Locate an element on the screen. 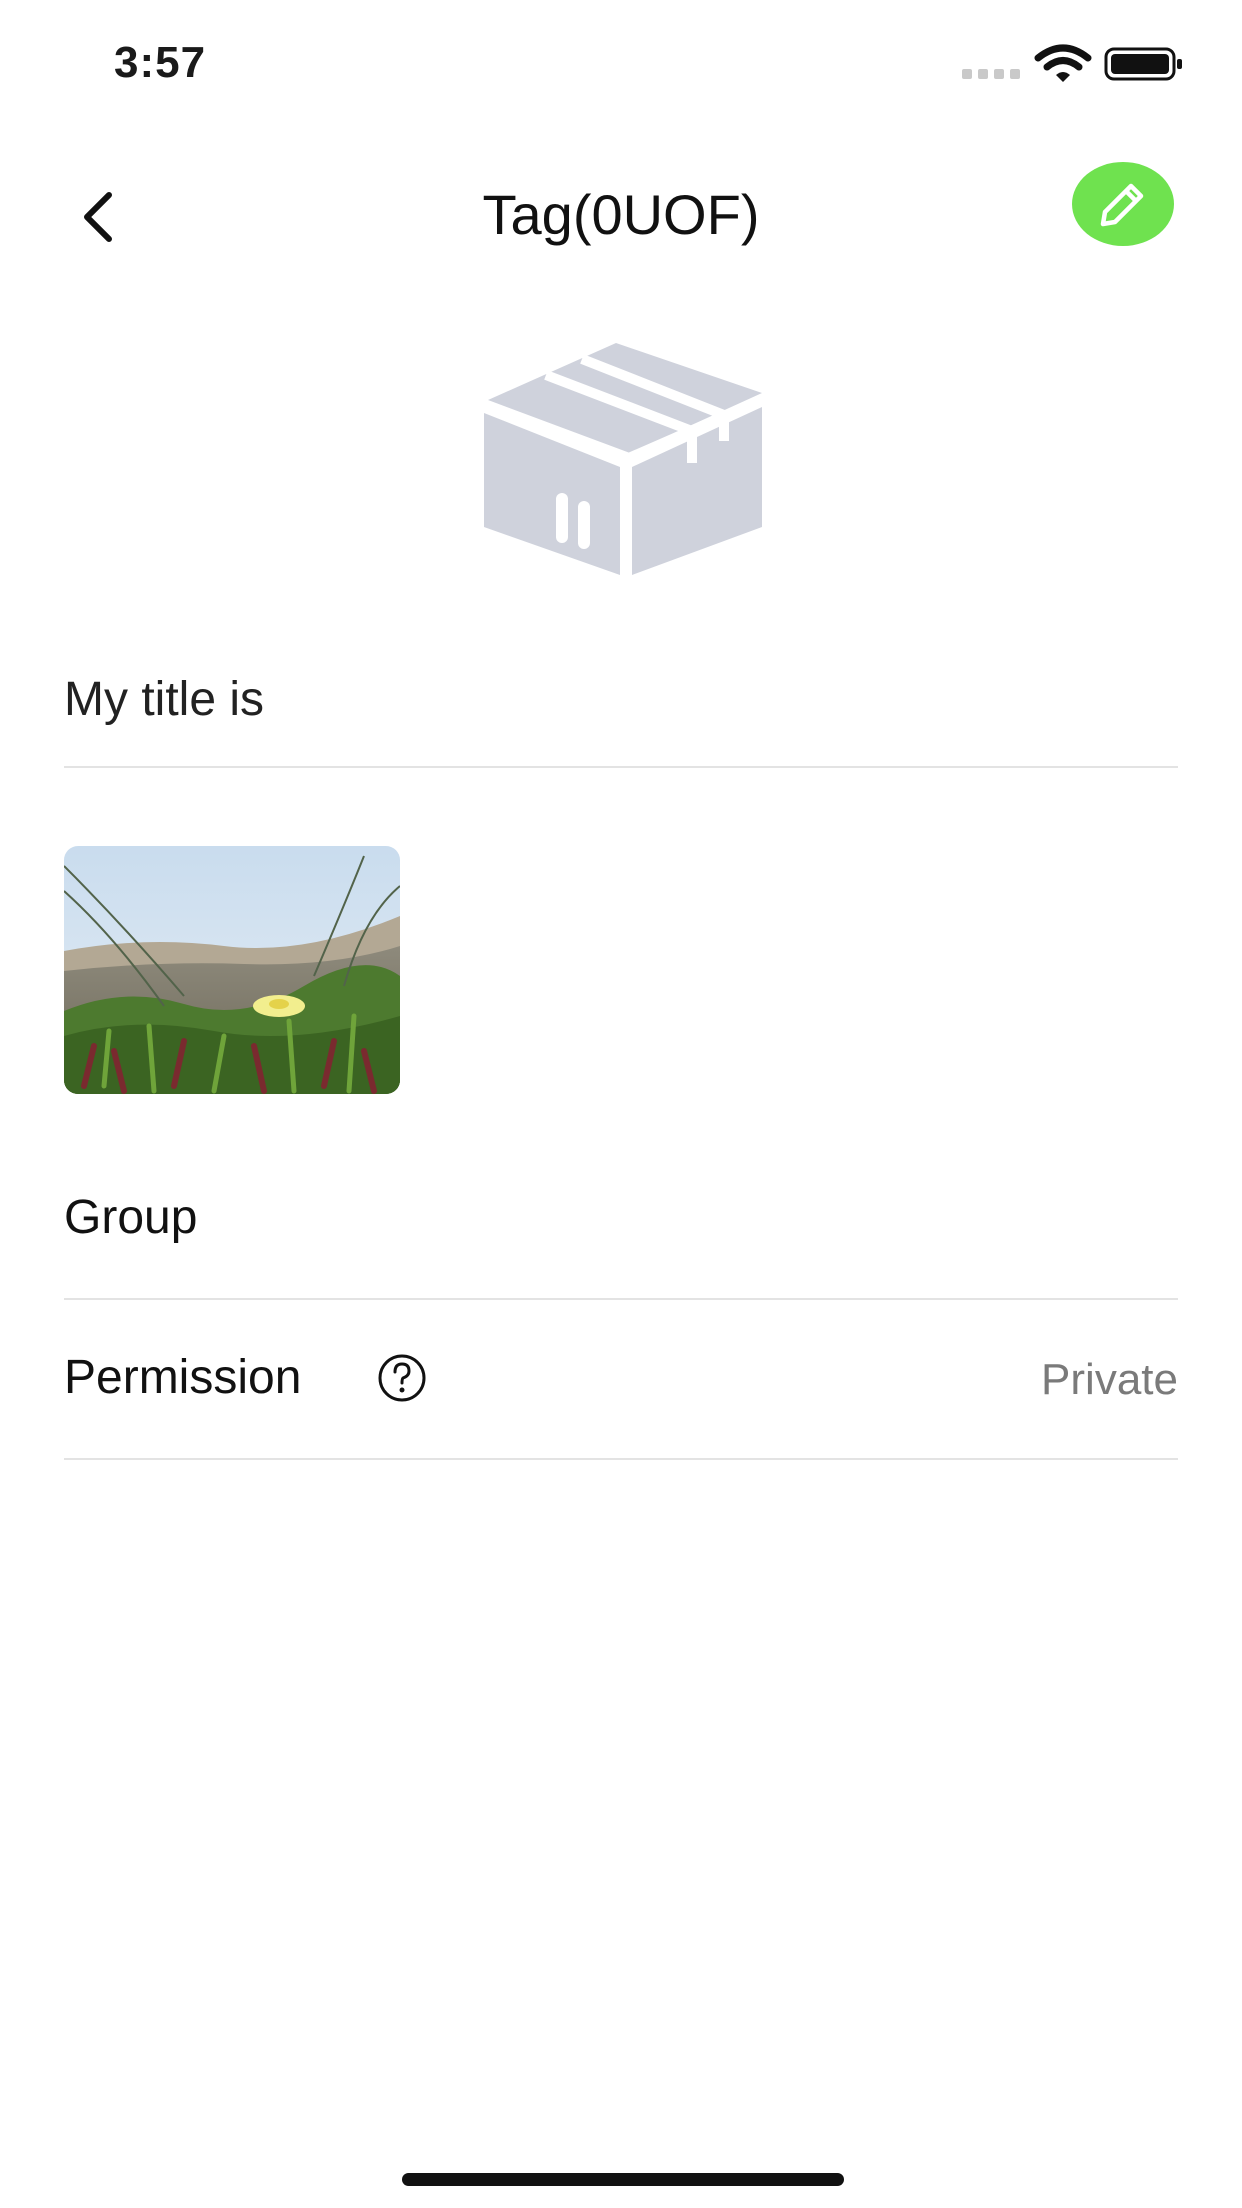 The width and height of the screenshot is (1242, 2208). wifi-icon is located at coordinates (1063, 63).